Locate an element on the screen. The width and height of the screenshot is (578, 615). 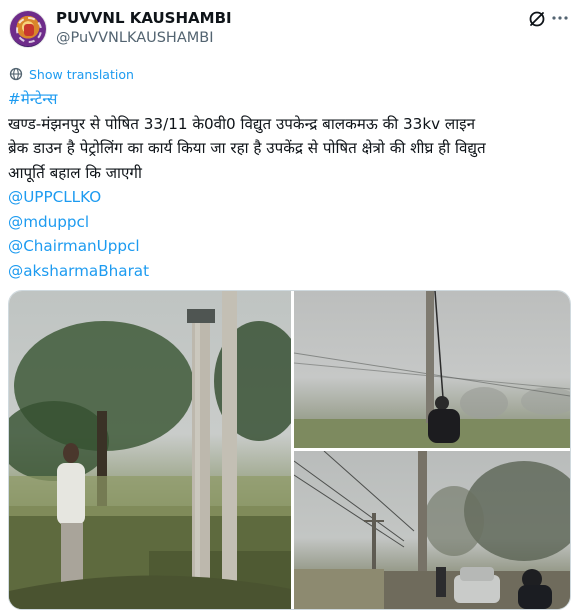
mention-link-uppcllko: @UPPCLLKO is located at coordinates (289, 197).